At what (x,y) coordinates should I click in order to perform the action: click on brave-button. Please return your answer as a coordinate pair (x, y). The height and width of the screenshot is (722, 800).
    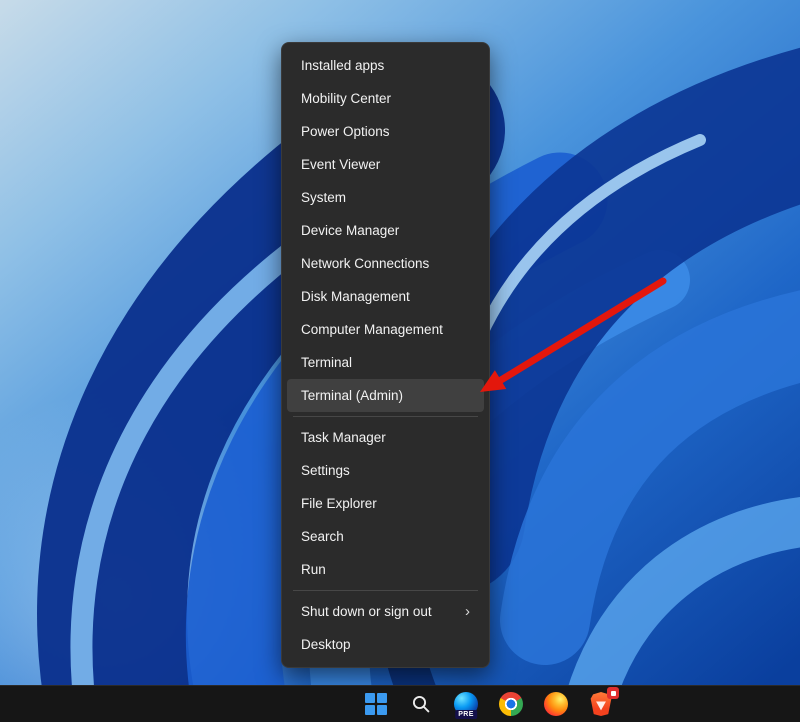
    Looking at the image, I should click on (603, 702).